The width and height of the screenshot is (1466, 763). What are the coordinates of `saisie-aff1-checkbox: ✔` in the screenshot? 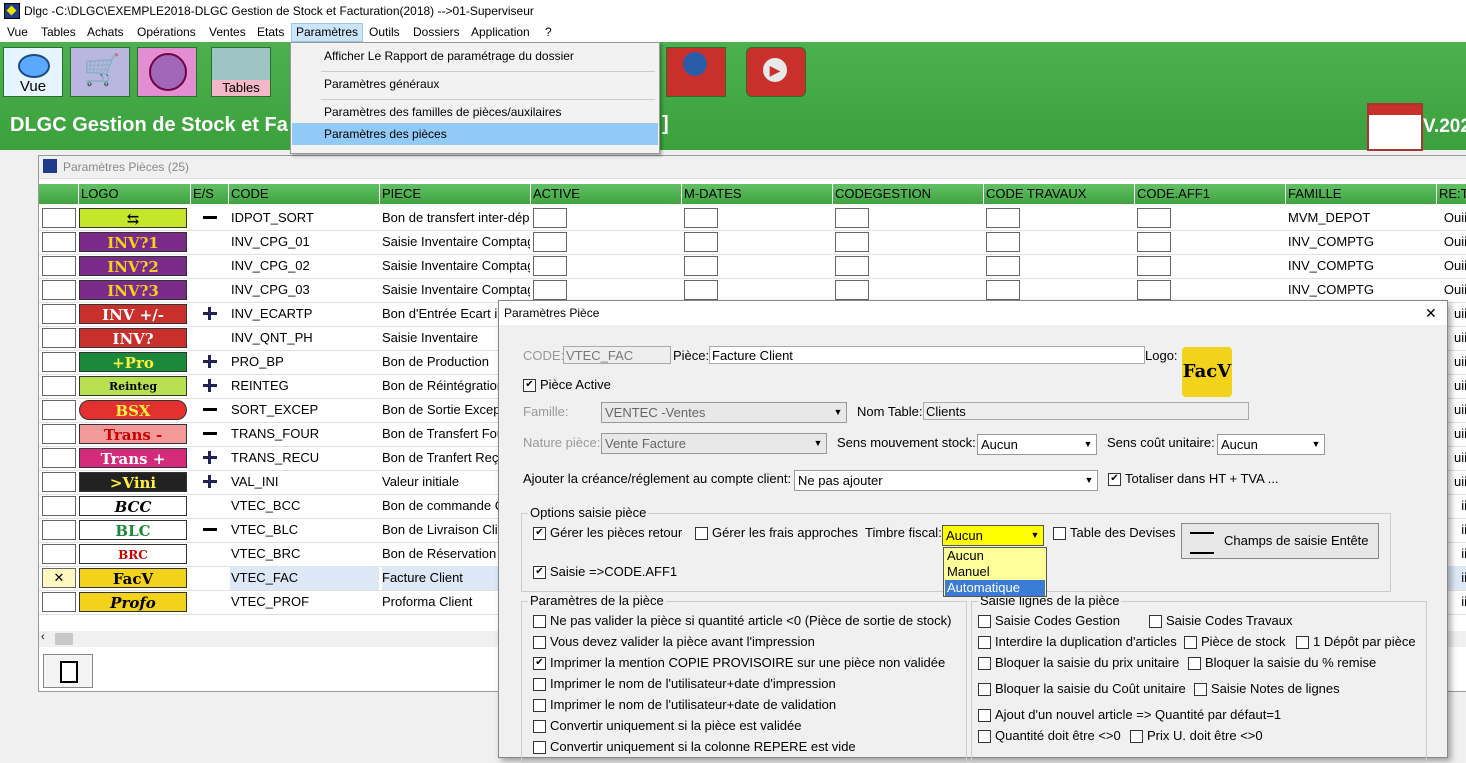 It's located at (539, 572).